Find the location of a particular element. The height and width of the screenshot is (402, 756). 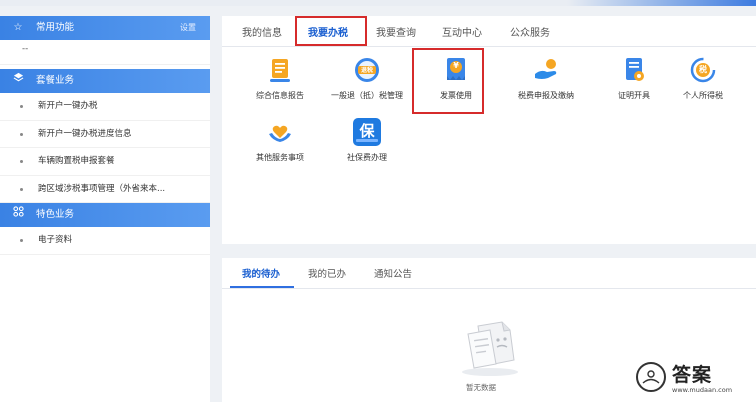

tab-my-info: 我的信息 is located at coordinates (262, 31).